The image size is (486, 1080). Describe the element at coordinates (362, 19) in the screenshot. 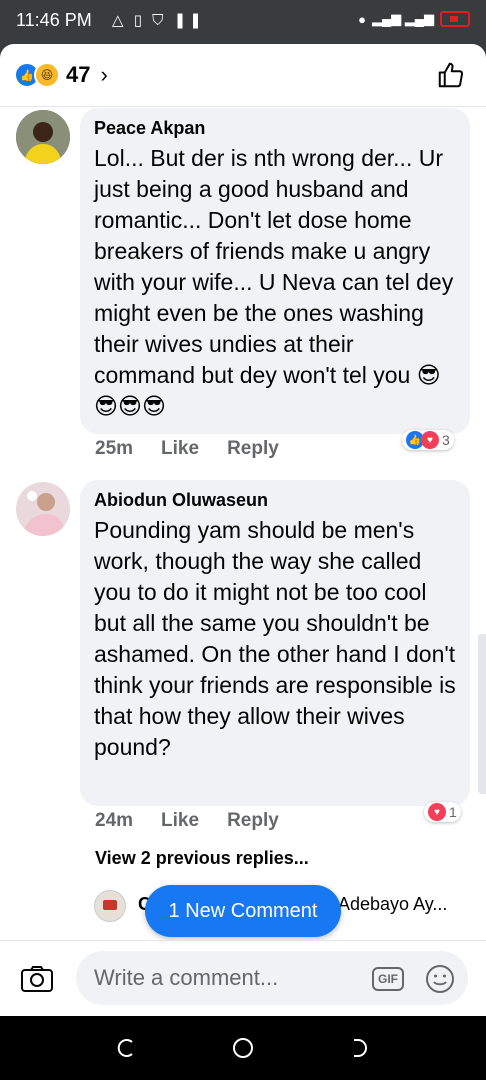

I see `alarm-icon: ●` at that location.